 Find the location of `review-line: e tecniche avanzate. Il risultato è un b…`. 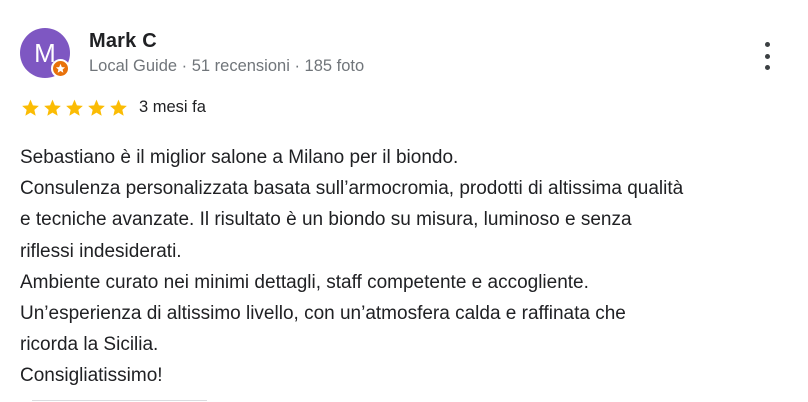

review-line: e tecniche avanzate. Il risultato è un b… is located at coordinates (326, 220).